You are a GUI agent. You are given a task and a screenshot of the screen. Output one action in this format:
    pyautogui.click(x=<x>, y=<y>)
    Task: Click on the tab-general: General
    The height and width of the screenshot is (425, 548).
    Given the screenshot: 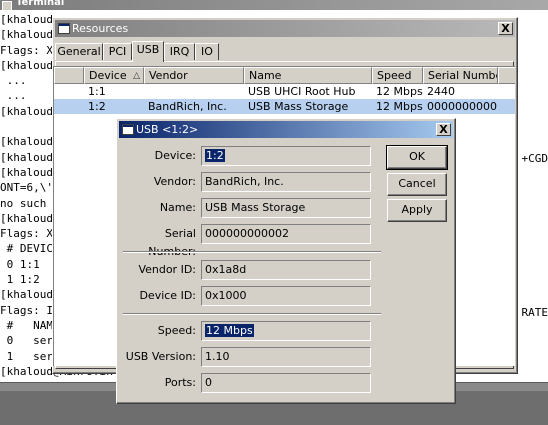 What is the action you would take?
    pyautogui.click(x=79, y=51)
    